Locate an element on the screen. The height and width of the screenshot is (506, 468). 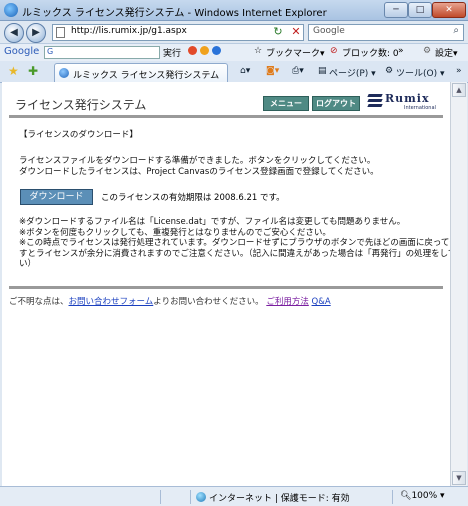
back-arrow-icon: ◀ is located at coordinates (14, 32).